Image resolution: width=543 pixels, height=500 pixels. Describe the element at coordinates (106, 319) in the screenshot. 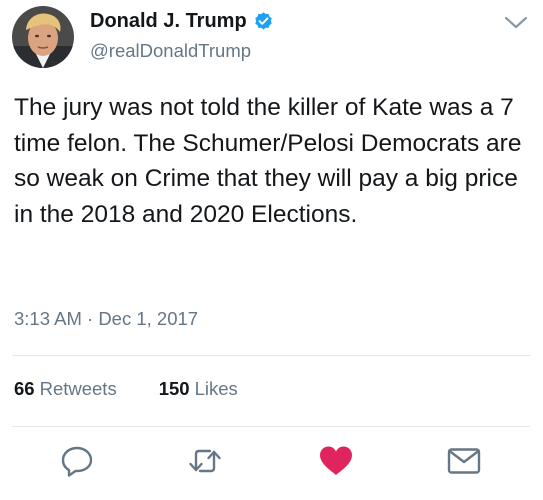

I see `tweet-timestamp: 3:13 AM · Dec 1, 2017` at that location.